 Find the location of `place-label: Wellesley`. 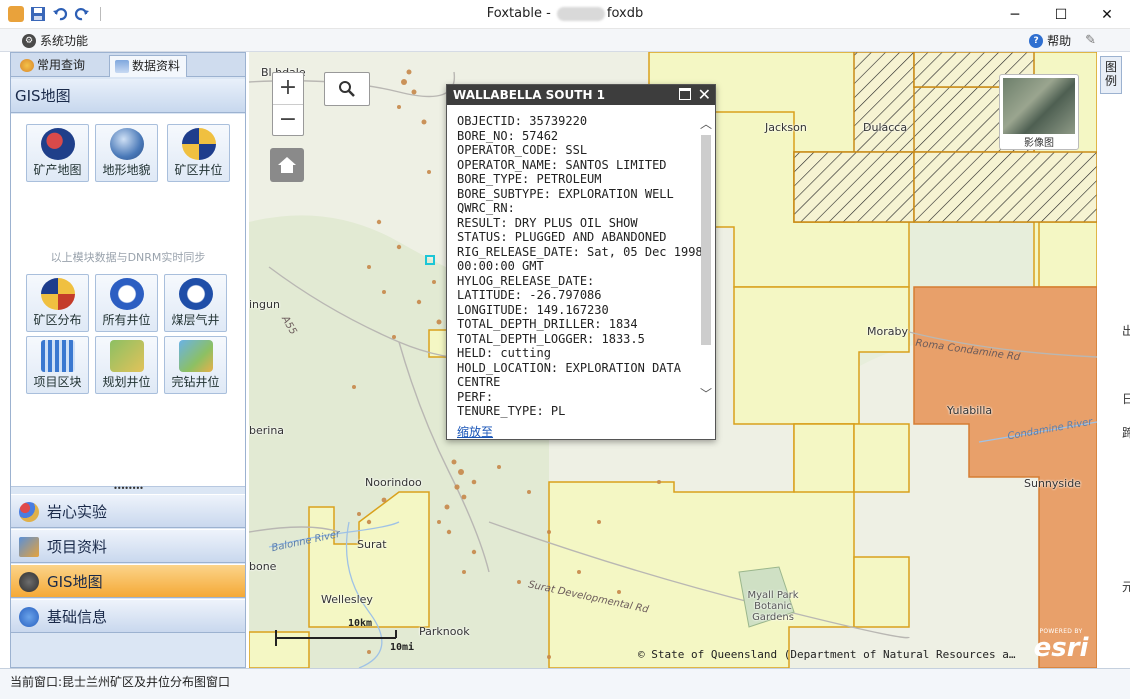

place-label: Wellesley is located at coordinates (347, 599).